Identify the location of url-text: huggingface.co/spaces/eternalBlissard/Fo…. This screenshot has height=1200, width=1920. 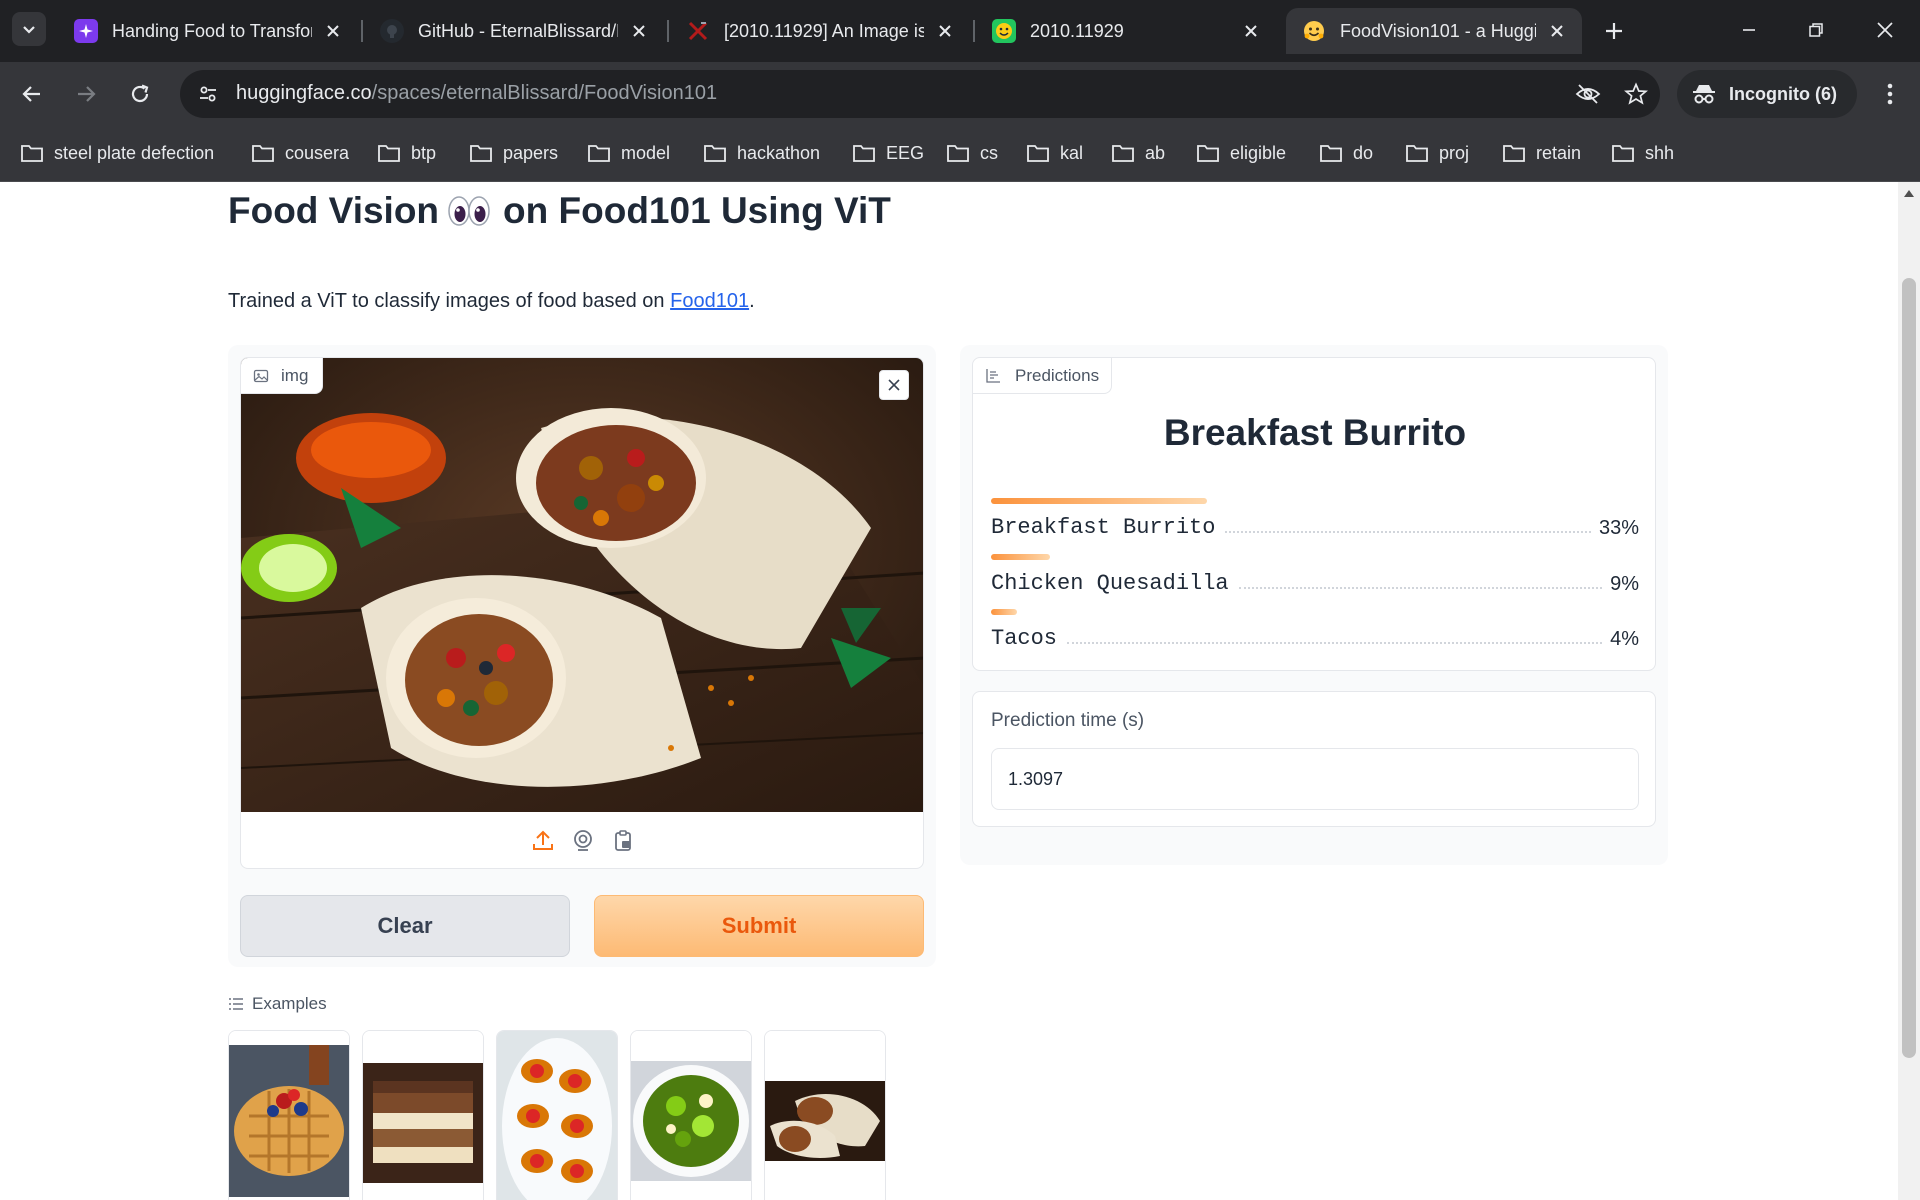
(476, 93).